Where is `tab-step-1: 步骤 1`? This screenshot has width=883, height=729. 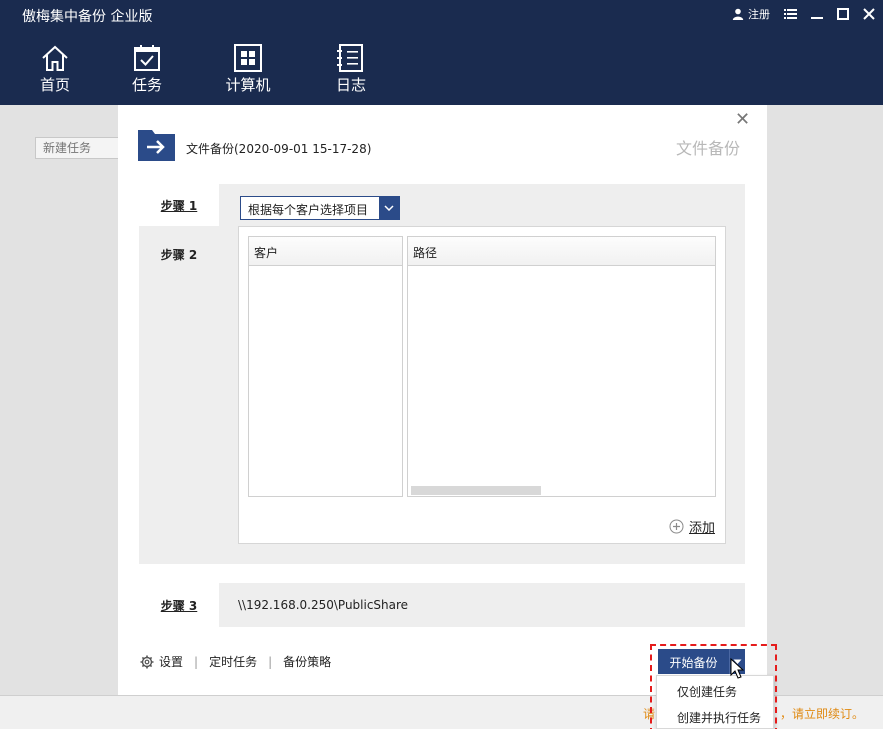
tab-step-1: 步骤 1 is located at coordinates (179, 205).